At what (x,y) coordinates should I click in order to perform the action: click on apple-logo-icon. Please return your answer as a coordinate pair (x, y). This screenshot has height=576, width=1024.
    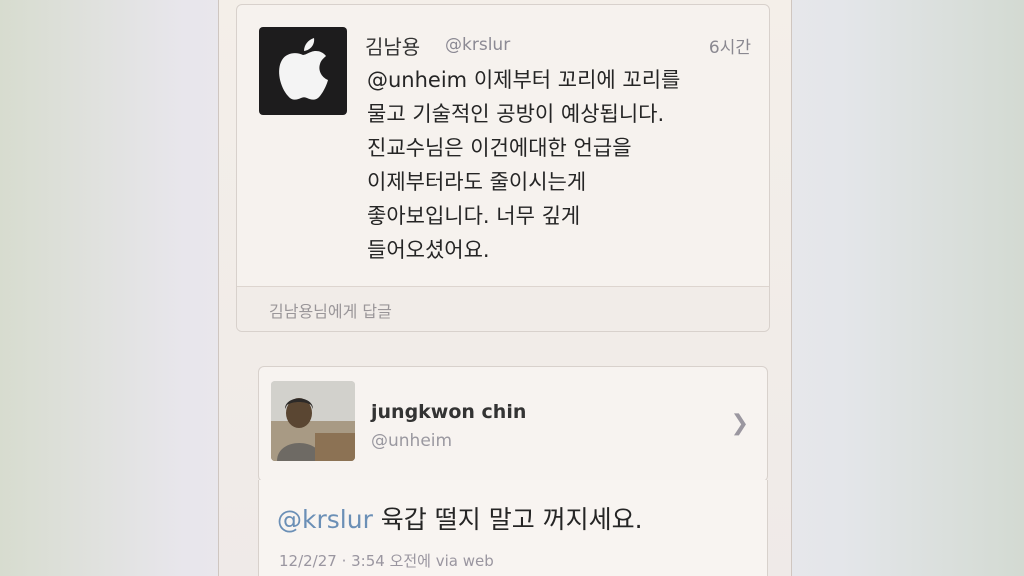
    Looking at the image, I should click on (303, 69).